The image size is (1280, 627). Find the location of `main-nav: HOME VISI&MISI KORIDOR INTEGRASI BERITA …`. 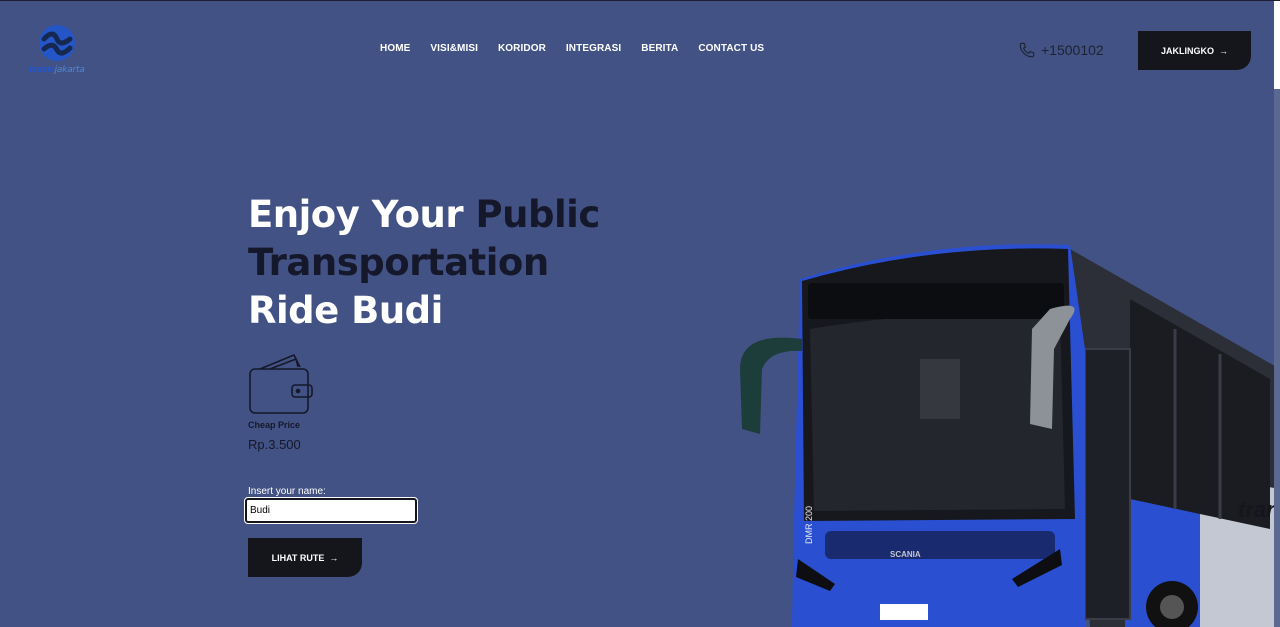

main-nav: HOME VISI&MISI KORIDOR INTEGRASI BERITA … is located at coordinates (572, 48).